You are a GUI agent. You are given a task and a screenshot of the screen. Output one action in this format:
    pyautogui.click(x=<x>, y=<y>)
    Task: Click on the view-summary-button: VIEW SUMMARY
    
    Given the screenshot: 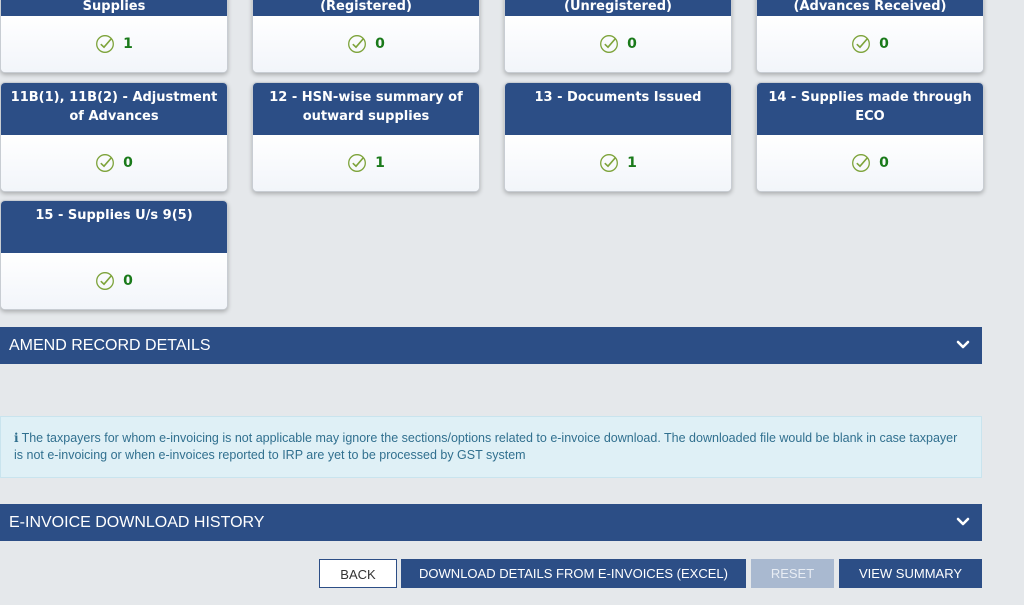 What is the action you would take?
    pyautogui.click(x=910, y=573)
    